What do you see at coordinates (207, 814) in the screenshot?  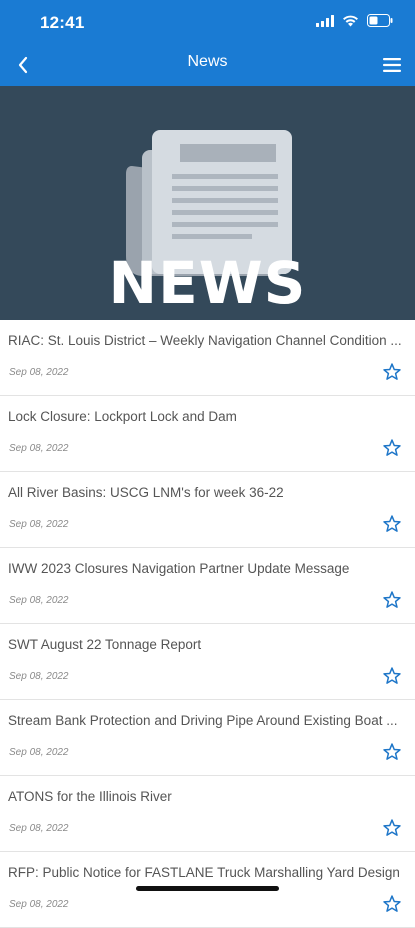 I see `news-item: ATONS for the Illinois River Sep 08, 2022` at bounding box center [207, 814].